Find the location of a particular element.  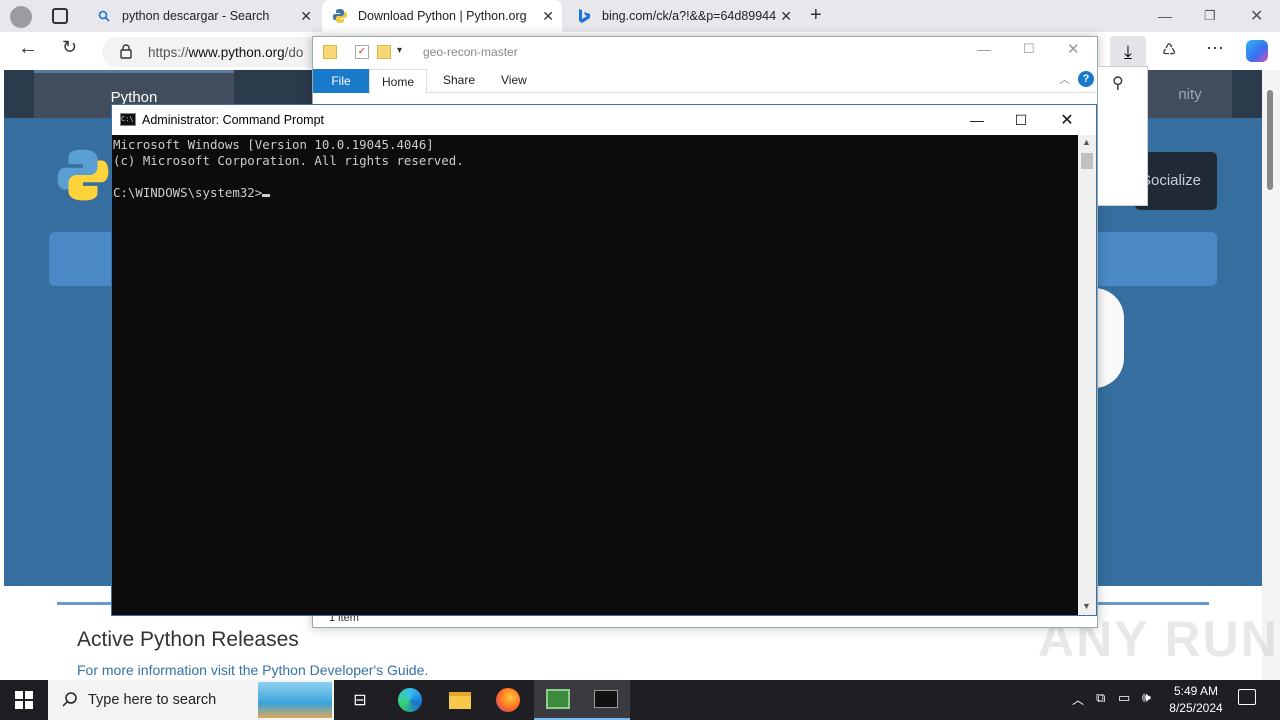

python-logo is located at coordinates (83, 176).